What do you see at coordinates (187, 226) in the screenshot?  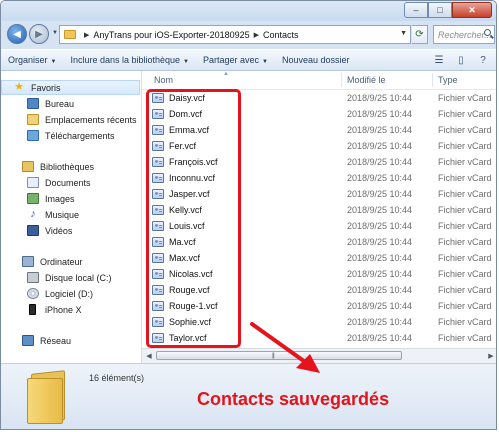 I see `file-name: Louis.vcf` at bounding box center [187, 226].